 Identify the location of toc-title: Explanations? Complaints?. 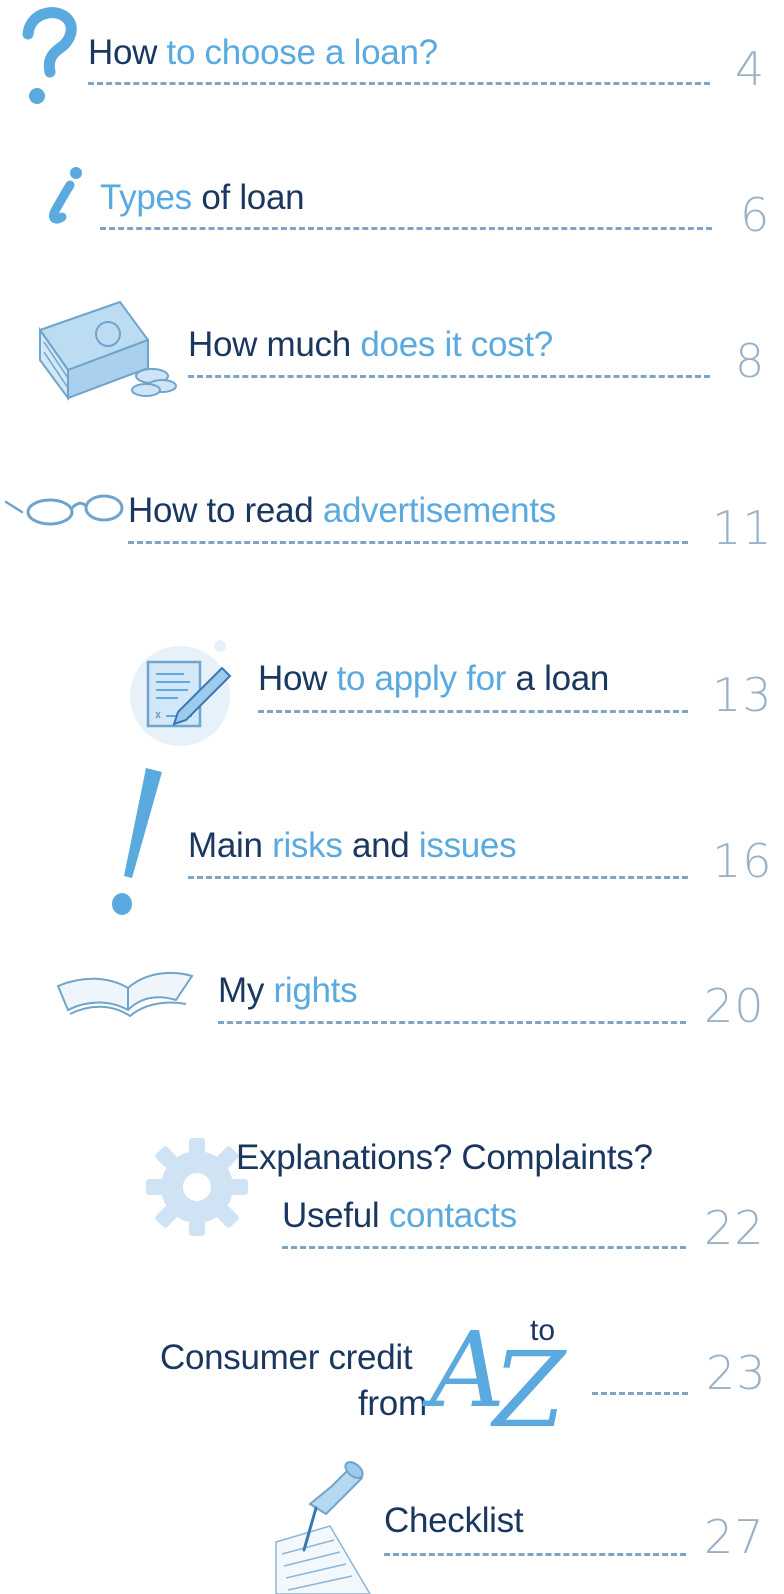
(444, 1157).